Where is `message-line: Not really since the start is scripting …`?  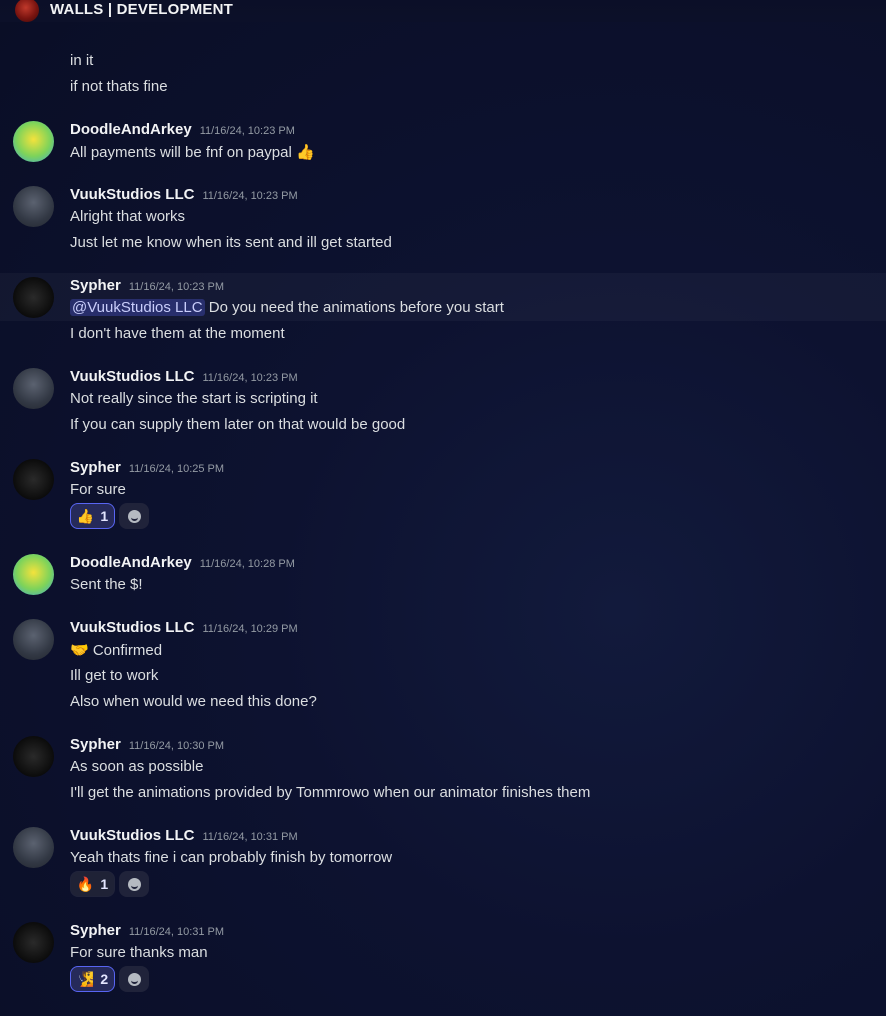 message-line: Not really since the start is scripting … is located at coordinates (194, 398).